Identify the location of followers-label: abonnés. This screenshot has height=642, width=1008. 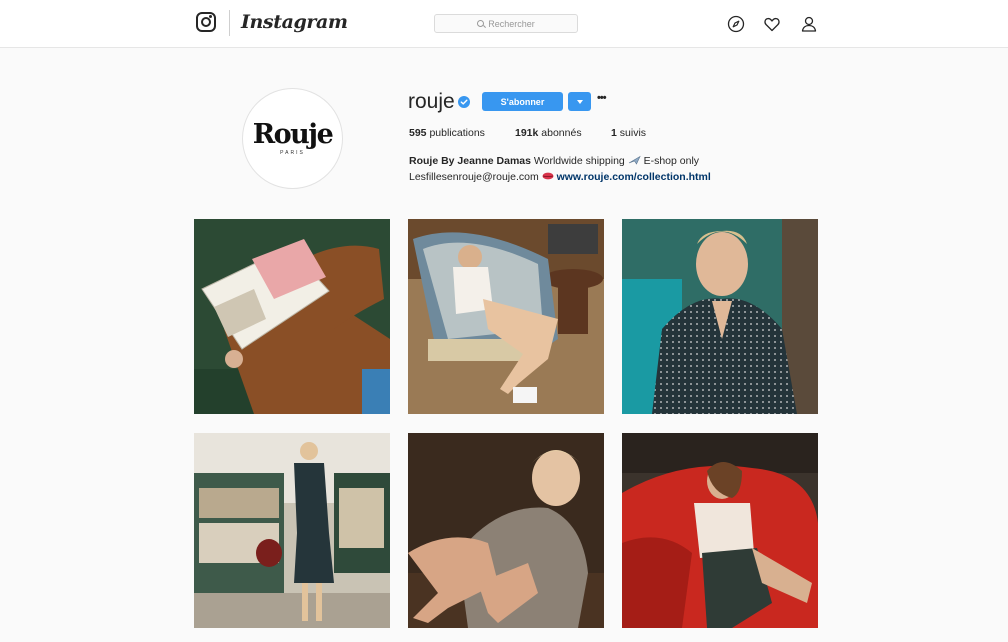
(561, 133).